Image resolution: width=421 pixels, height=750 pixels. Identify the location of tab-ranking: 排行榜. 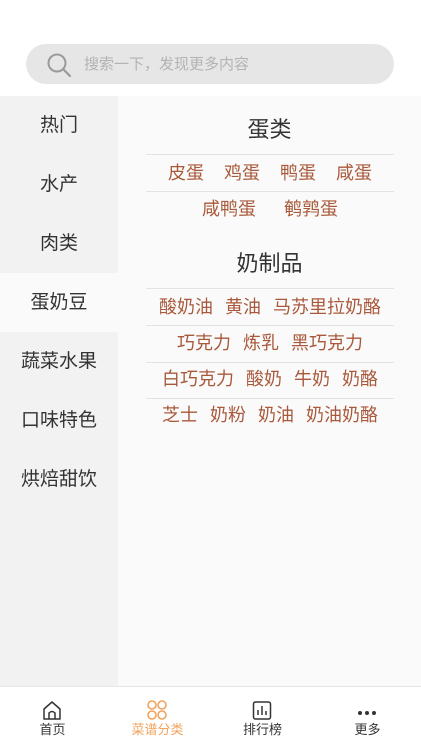
(262, 718).